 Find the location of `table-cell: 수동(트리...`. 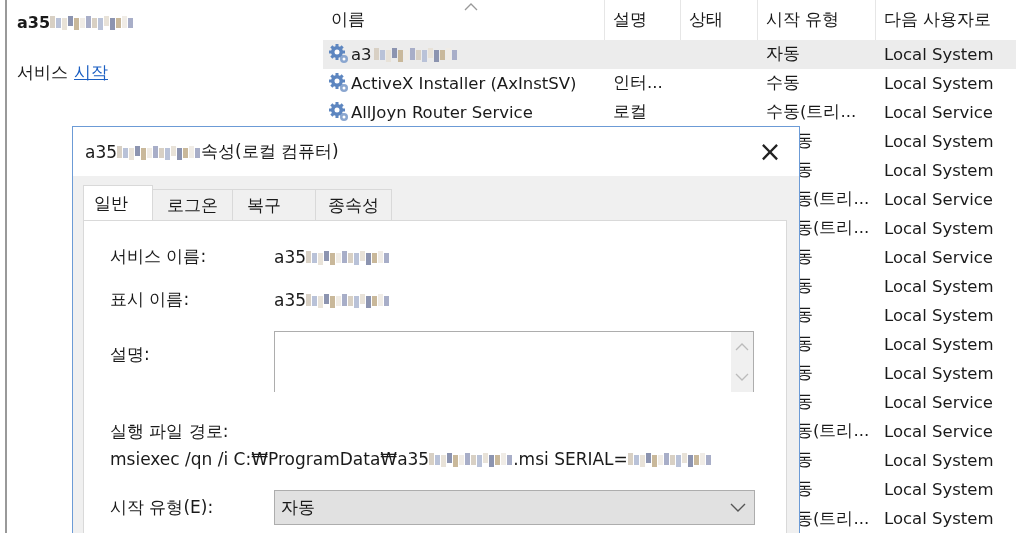

table-cell: 수동(트리... is located at coordinates (811, 112).